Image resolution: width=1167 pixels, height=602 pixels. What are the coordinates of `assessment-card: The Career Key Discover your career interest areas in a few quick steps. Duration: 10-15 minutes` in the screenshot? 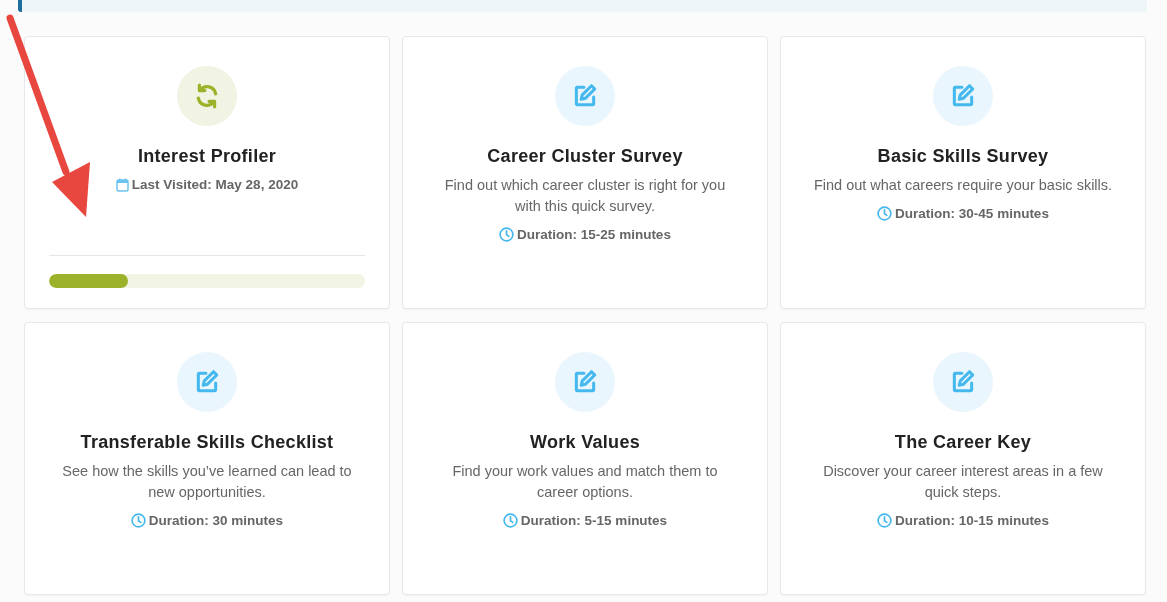 It's located at (963, 458).